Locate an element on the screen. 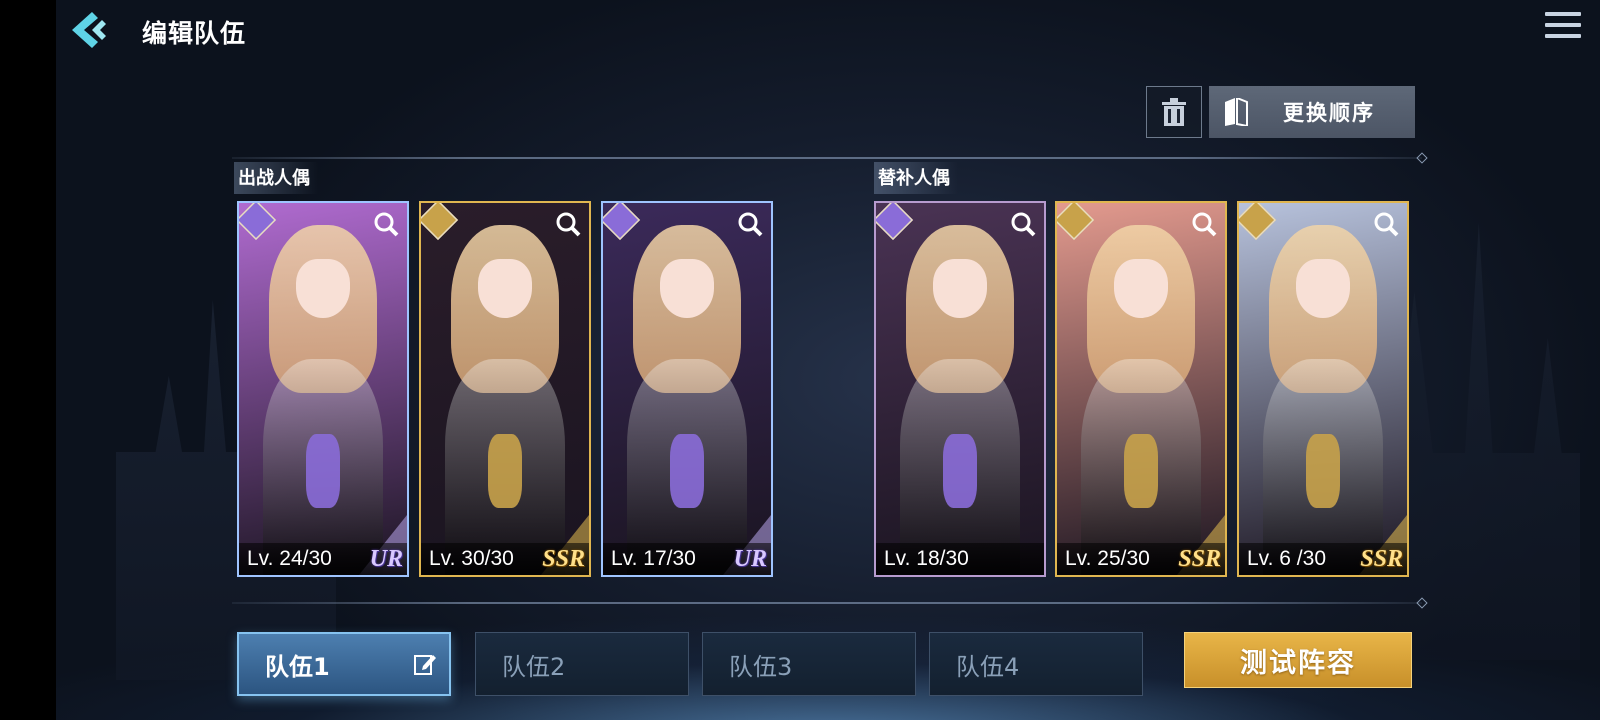 Image resolution: width=1600 pixels, height=720 pixels. reserve-section-label: 替补人偶 is located at coordinates (916, 178).